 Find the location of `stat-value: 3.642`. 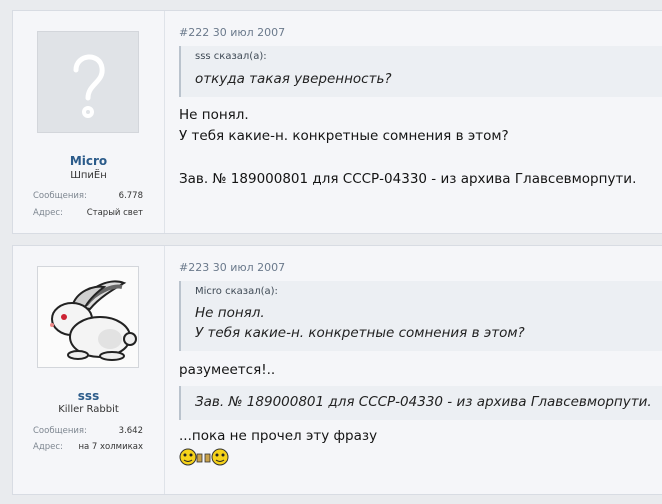

stat-value: 3.642 is located at coordinates (130, 431).